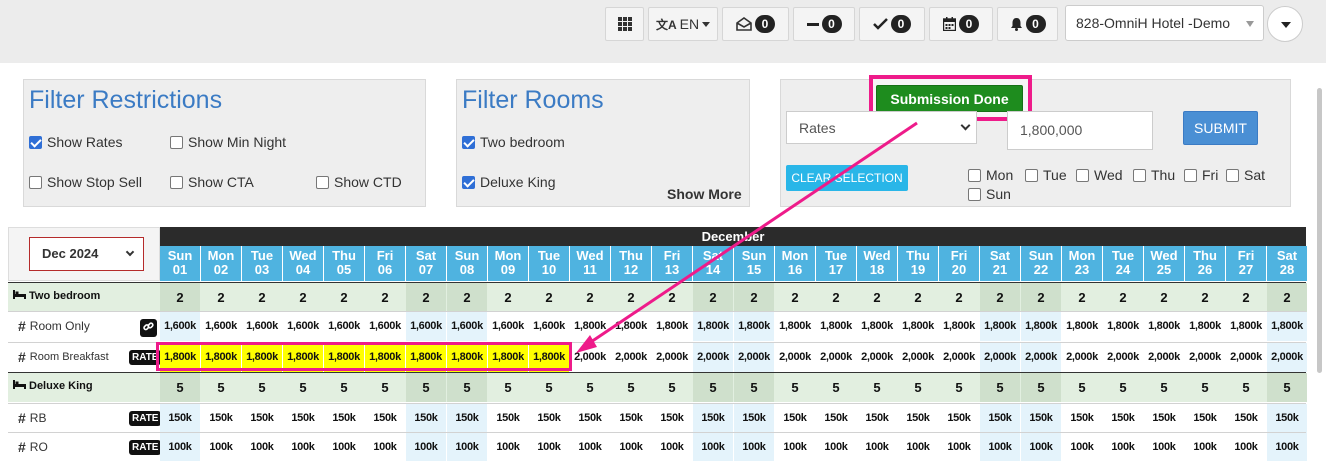 This screenshot has width=1326, height=461. I want to click on day-header: Thu 26, so click(1205, 263).